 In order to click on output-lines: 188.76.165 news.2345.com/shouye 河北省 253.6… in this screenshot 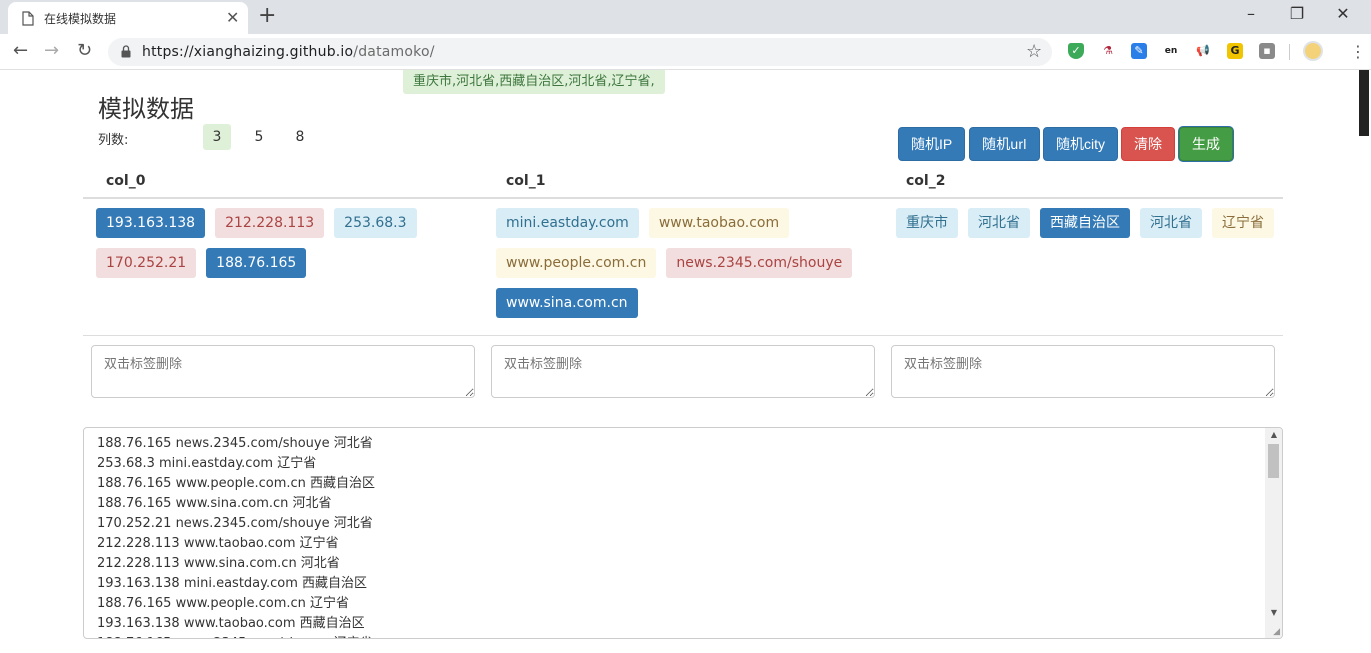, I will do `click(236, 536)`.